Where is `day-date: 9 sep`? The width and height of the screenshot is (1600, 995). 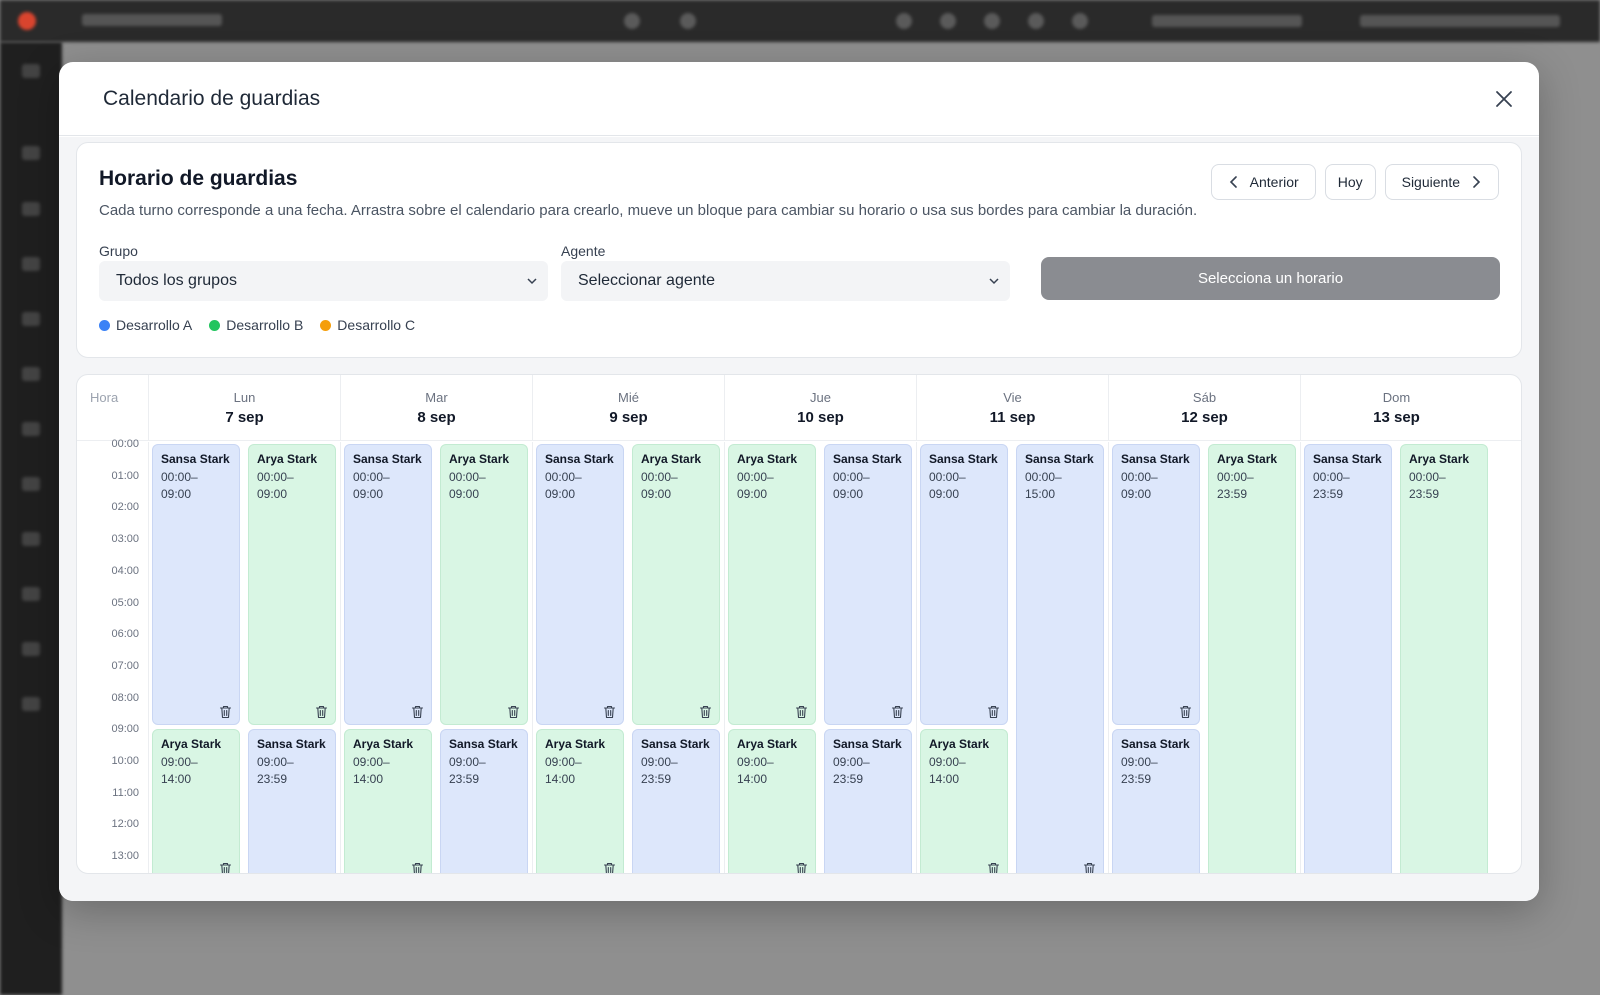
day-date: 9 sep is located at coordinates (628, 417).